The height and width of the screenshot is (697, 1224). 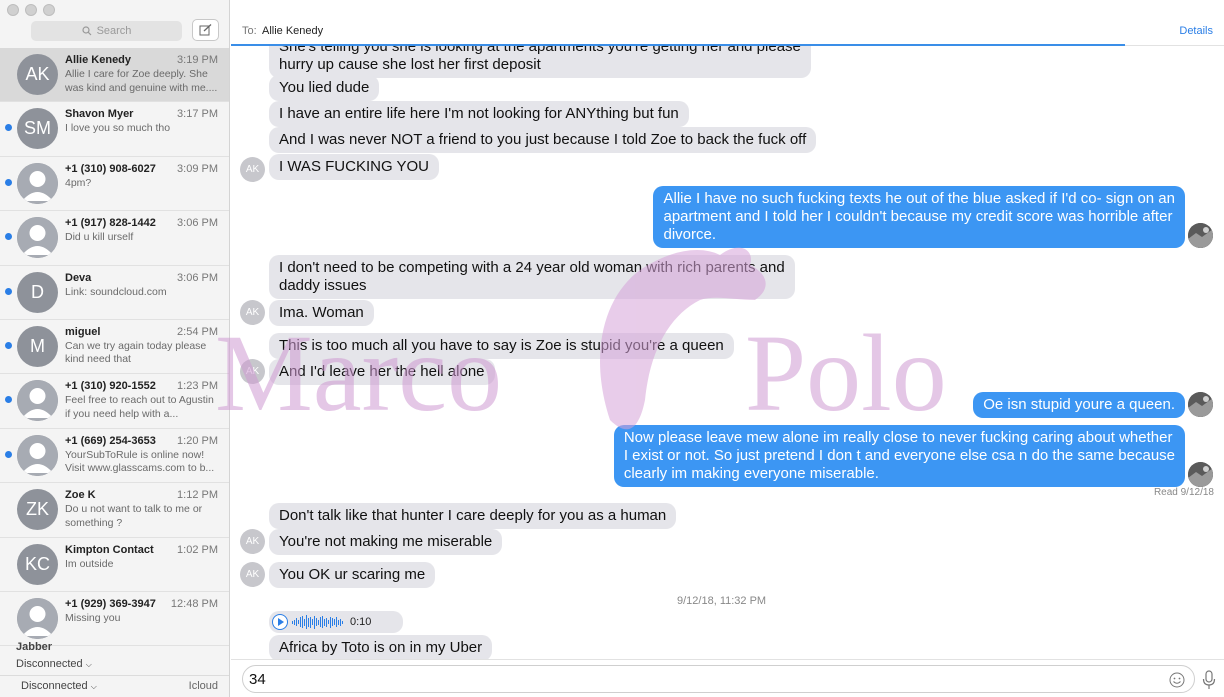 What do you see at coordinates (99, 114) in the screenshot?
I see `conversation-name: Shavon Myer` at bounding box center [99, 114].